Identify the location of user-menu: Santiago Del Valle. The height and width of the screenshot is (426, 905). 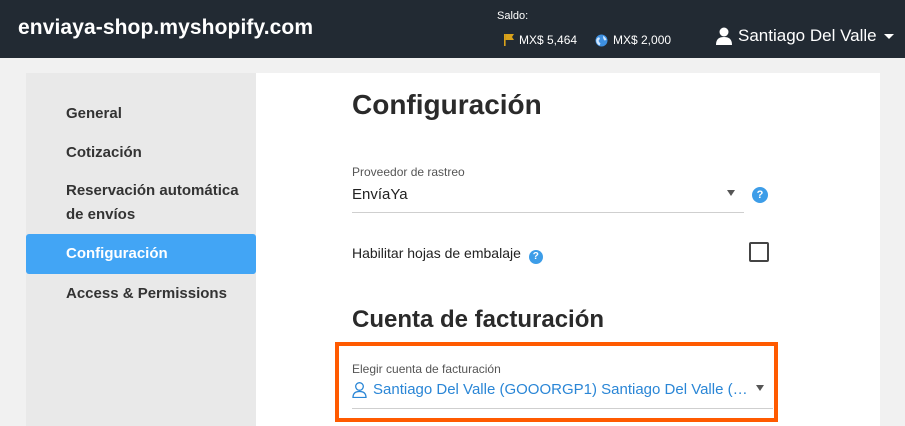
(805, 36).